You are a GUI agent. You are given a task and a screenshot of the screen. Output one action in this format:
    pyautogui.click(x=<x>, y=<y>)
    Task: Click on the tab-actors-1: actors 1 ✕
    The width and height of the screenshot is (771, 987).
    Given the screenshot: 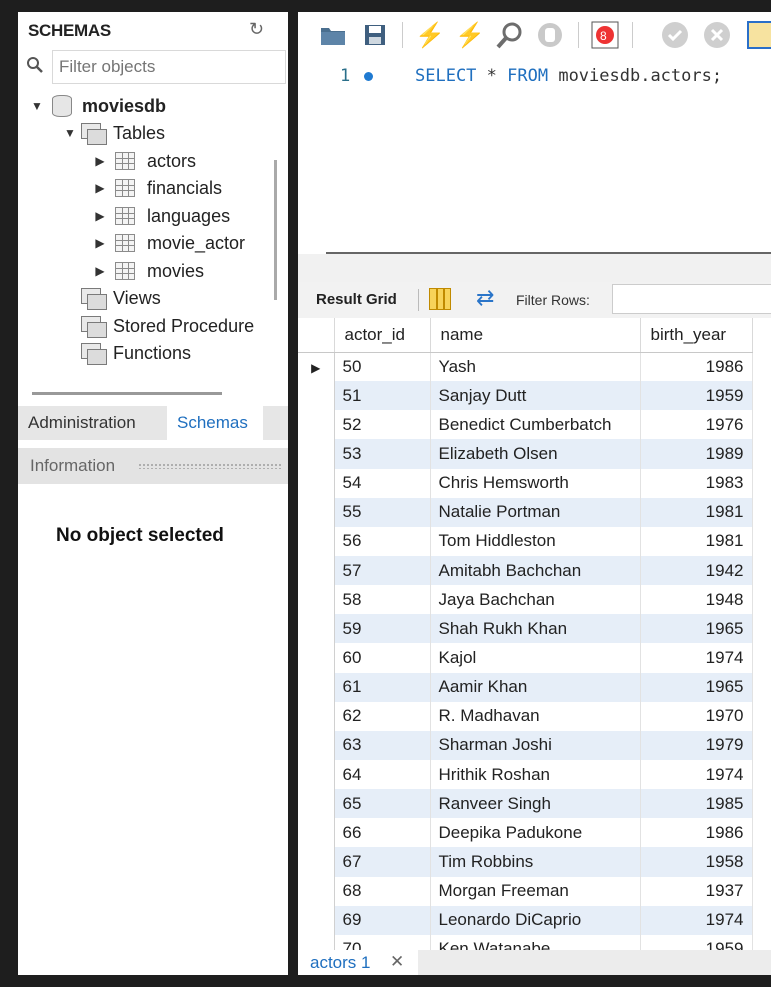 What is the action you would take?
    pyautogui.click(x=358, y=962)
    